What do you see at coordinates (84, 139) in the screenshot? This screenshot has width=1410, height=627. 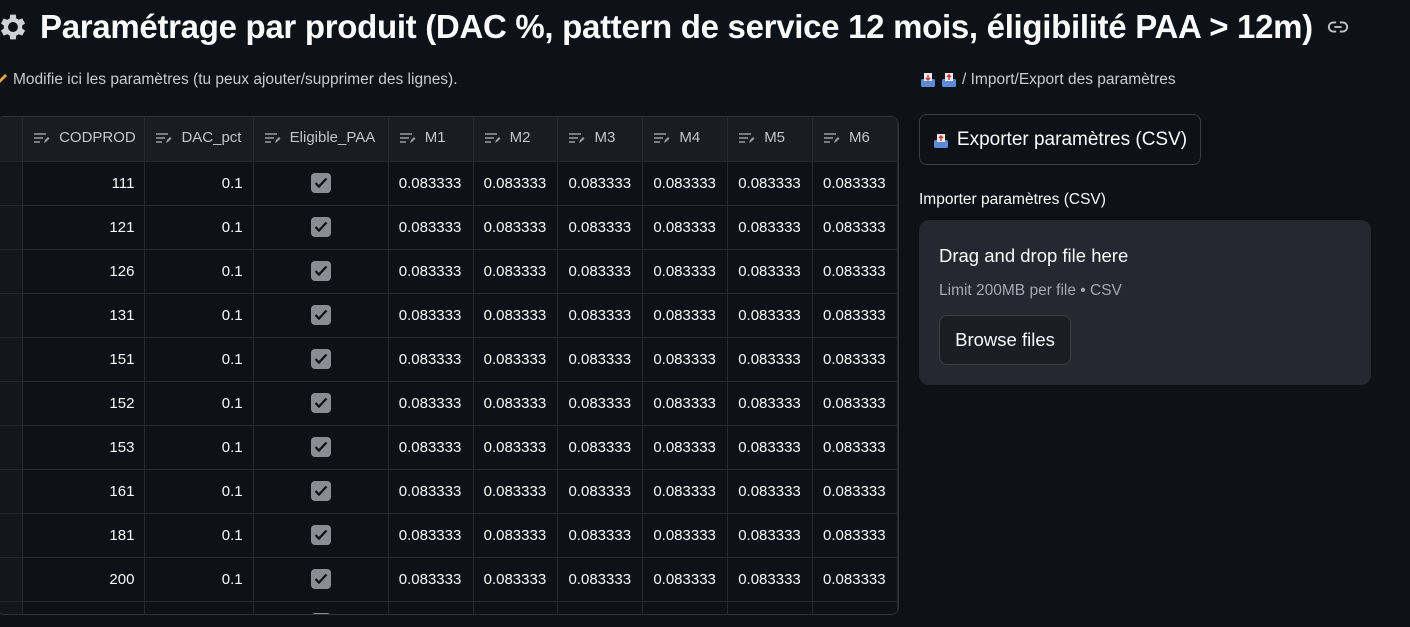 I see `column-header-codprod: CODPROD` at bounding box center [84, 139].